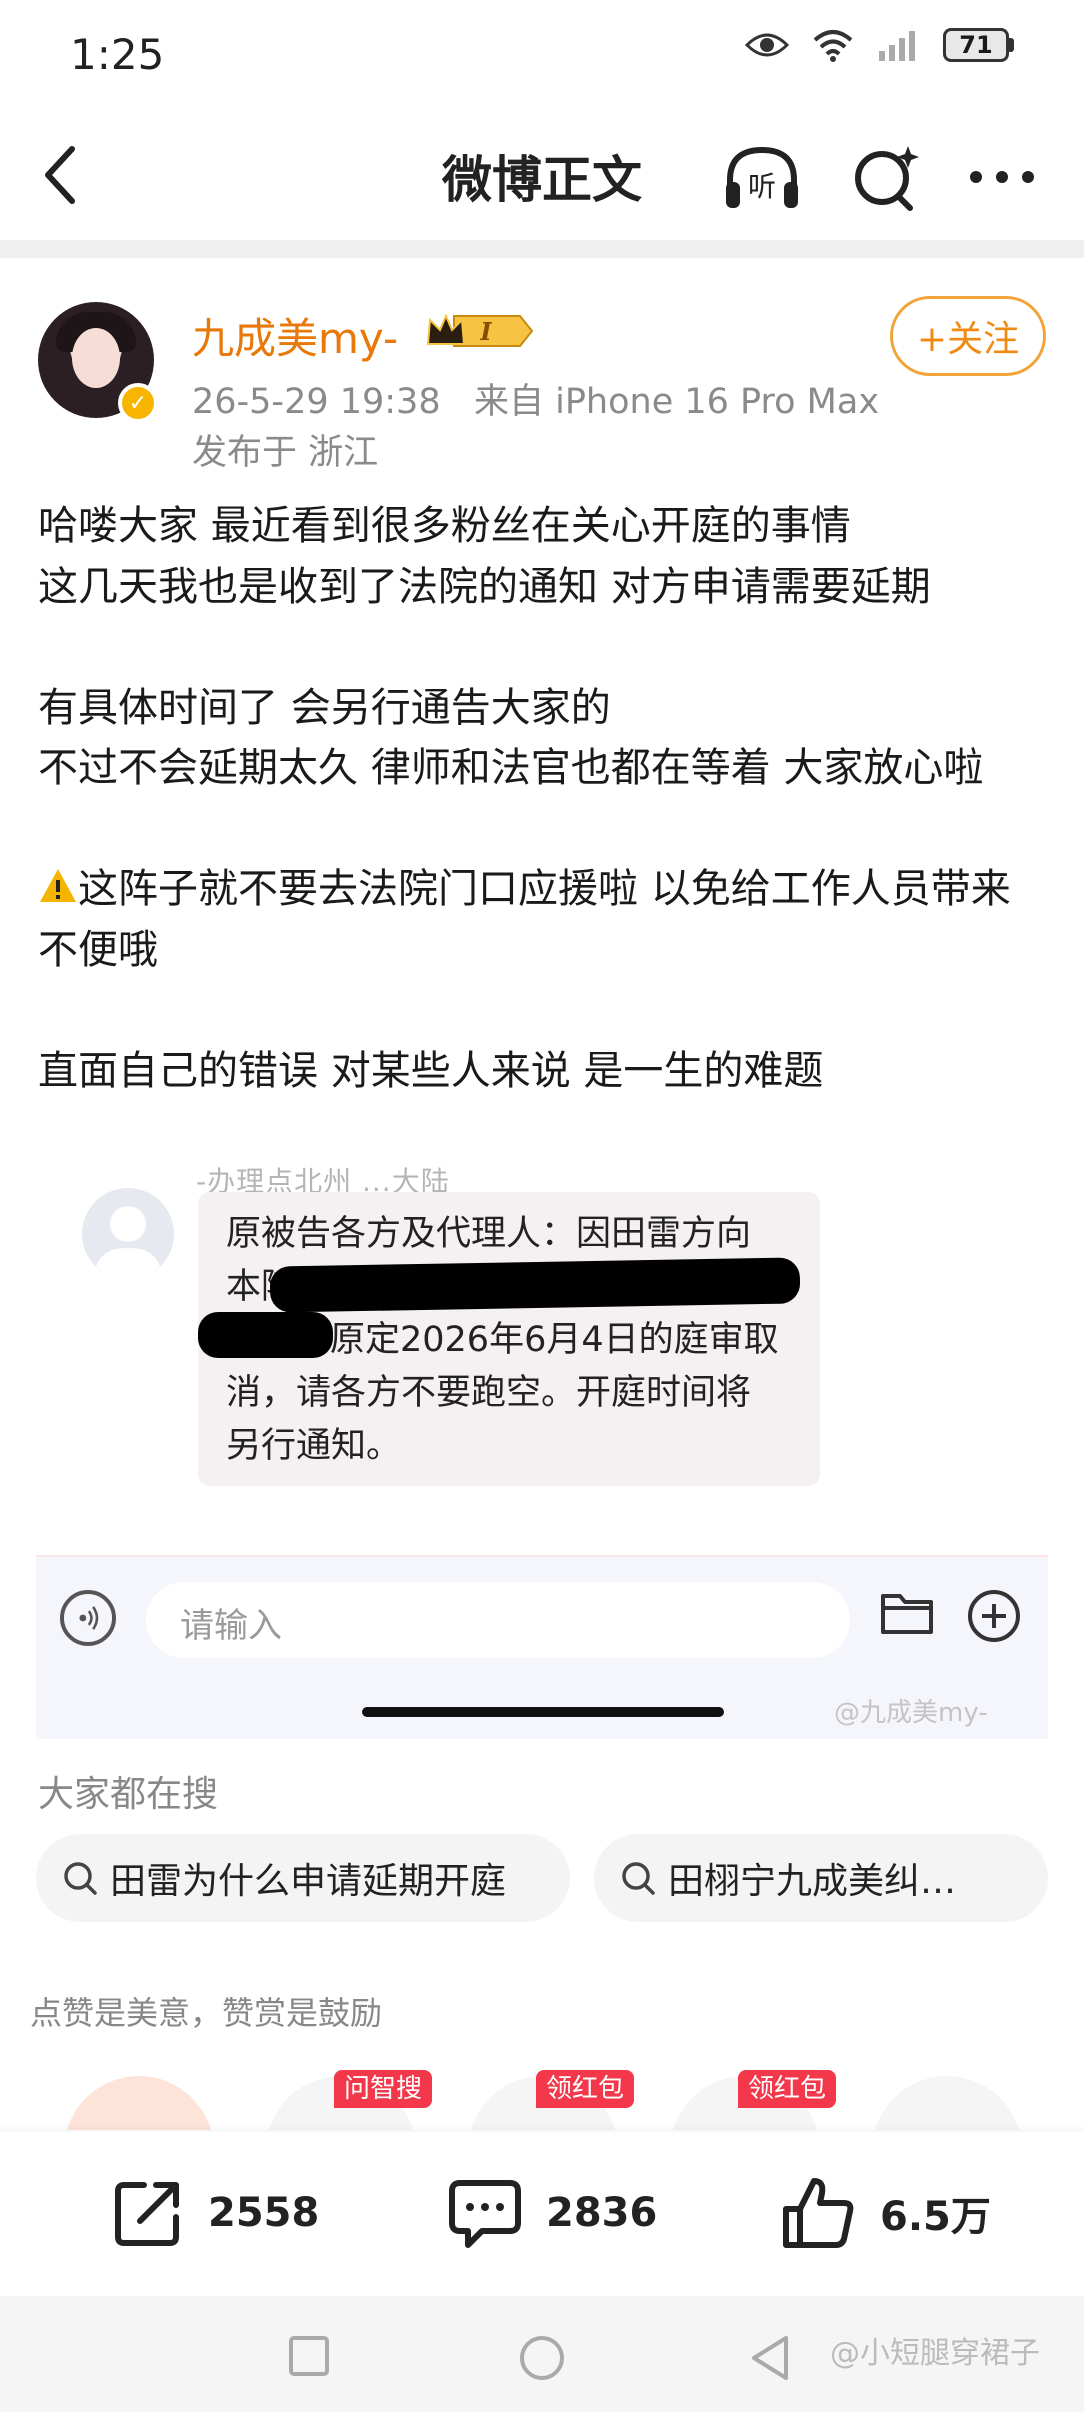 The height and width of the screenshot is (2412, 1084). What do you see at coordinates (484, 586) in the screenshot?
I see `post-paragraph: 这几天我也是收到了法院的通知 对方申请需要延期` at bounding box center [484, 586].